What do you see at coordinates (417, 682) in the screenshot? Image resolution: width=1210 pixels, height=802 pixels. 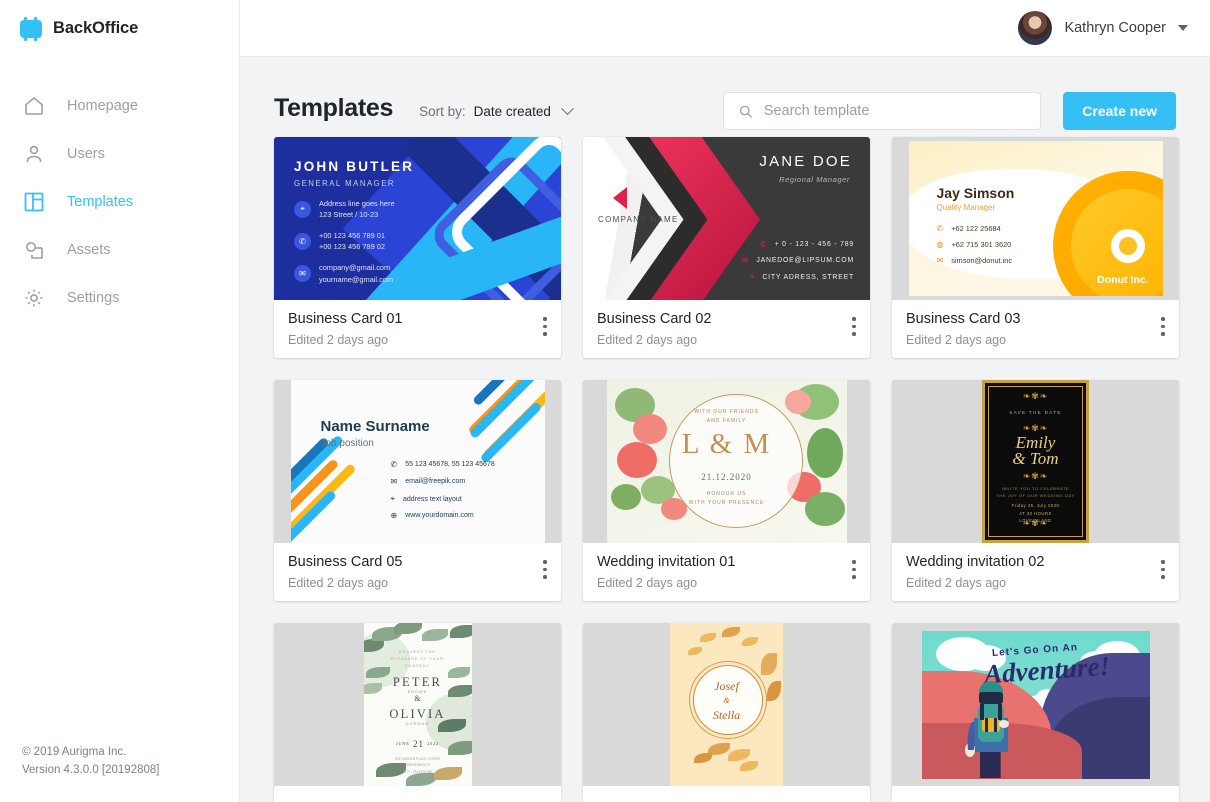 I see `preview-name1: PETER` at bounding box center [417, 682].